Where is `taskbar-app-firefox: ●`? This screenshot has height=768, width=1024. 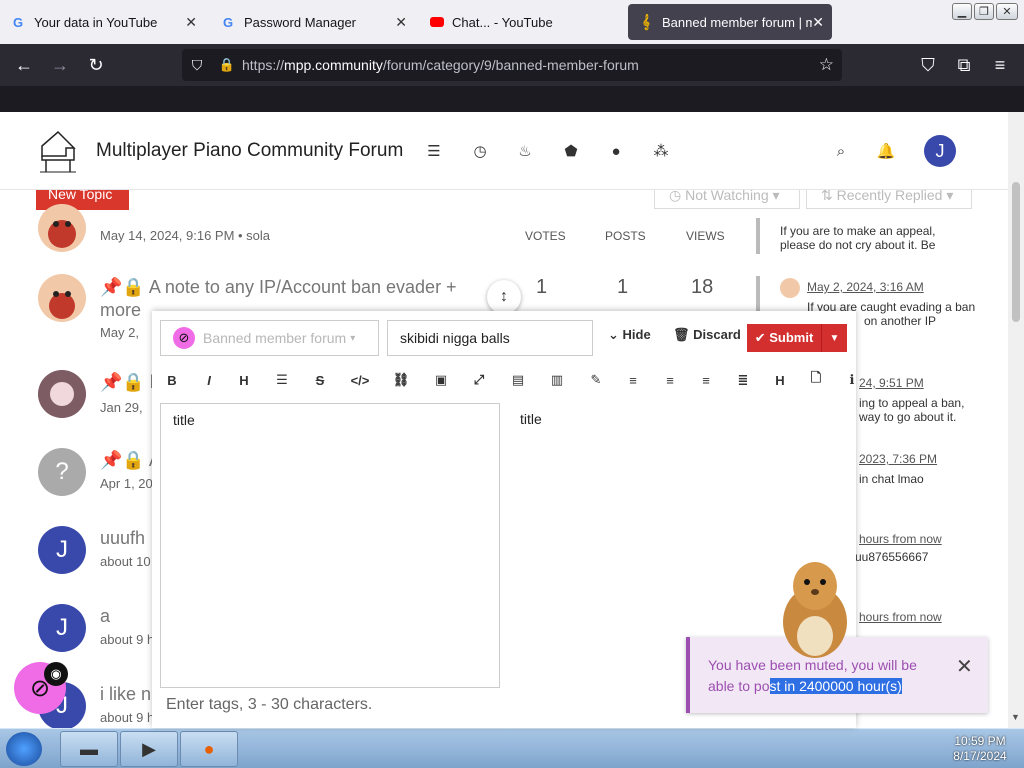
taskbar-app-firefox: ● is located at coordinates (209, 749).